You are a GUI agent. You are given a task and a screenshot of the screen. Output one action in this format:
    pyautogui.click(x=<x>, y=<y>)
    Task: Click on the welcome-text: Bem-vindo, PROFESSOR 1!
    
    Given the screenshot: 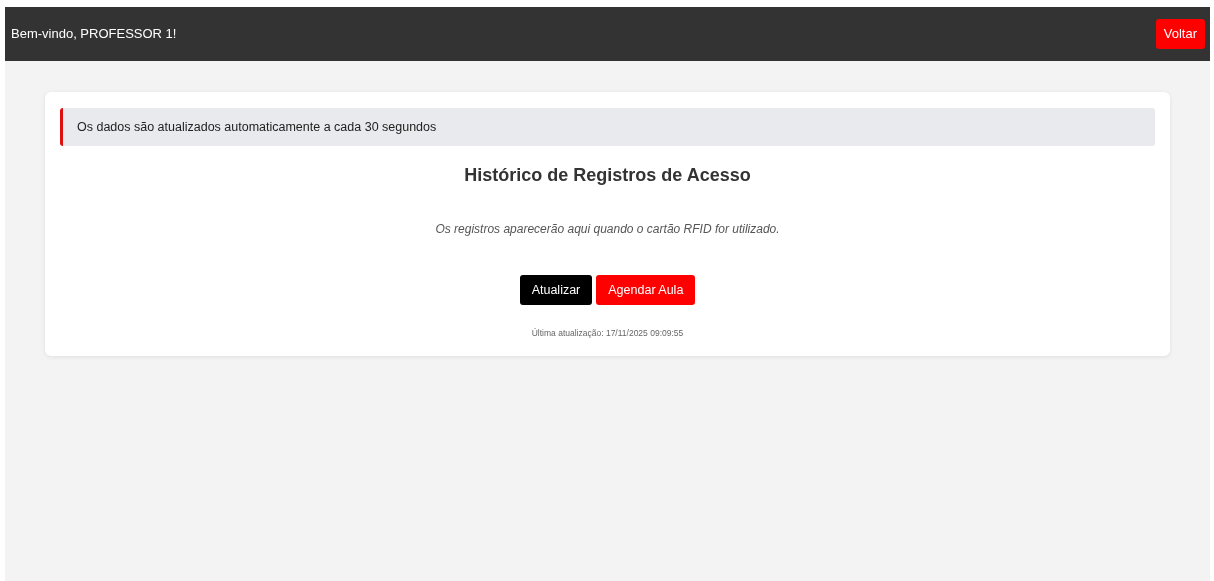 What is the action you would take?
    pyautogui.click(x=94, y=34)
    